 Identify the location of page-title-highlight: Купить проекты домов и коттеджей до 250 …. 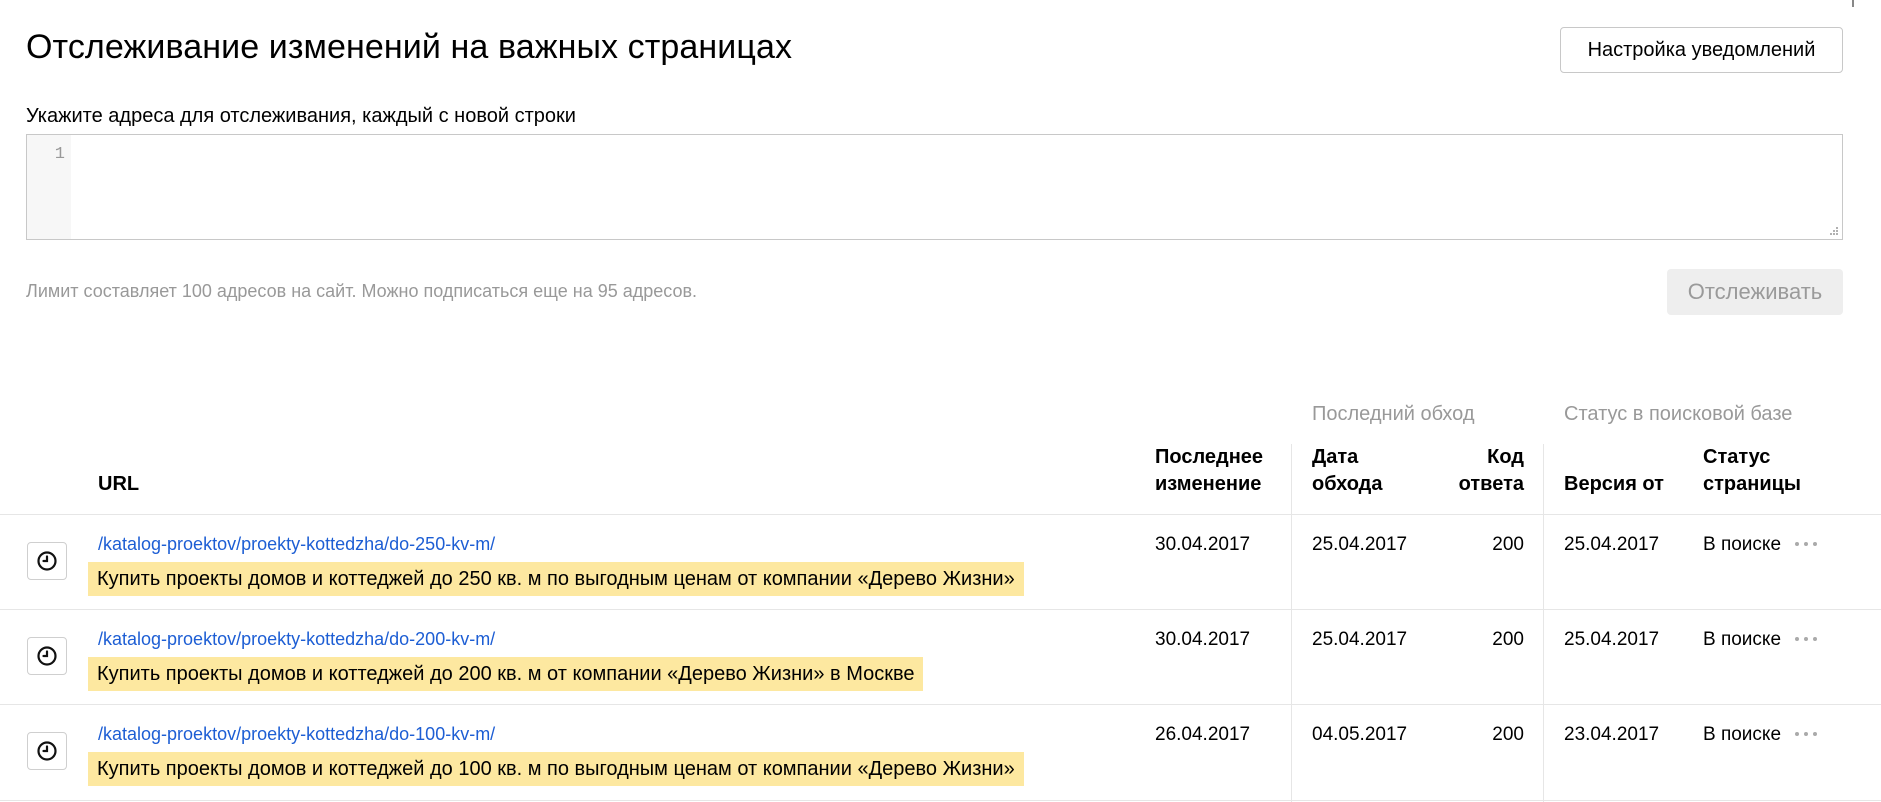
(556, 579).